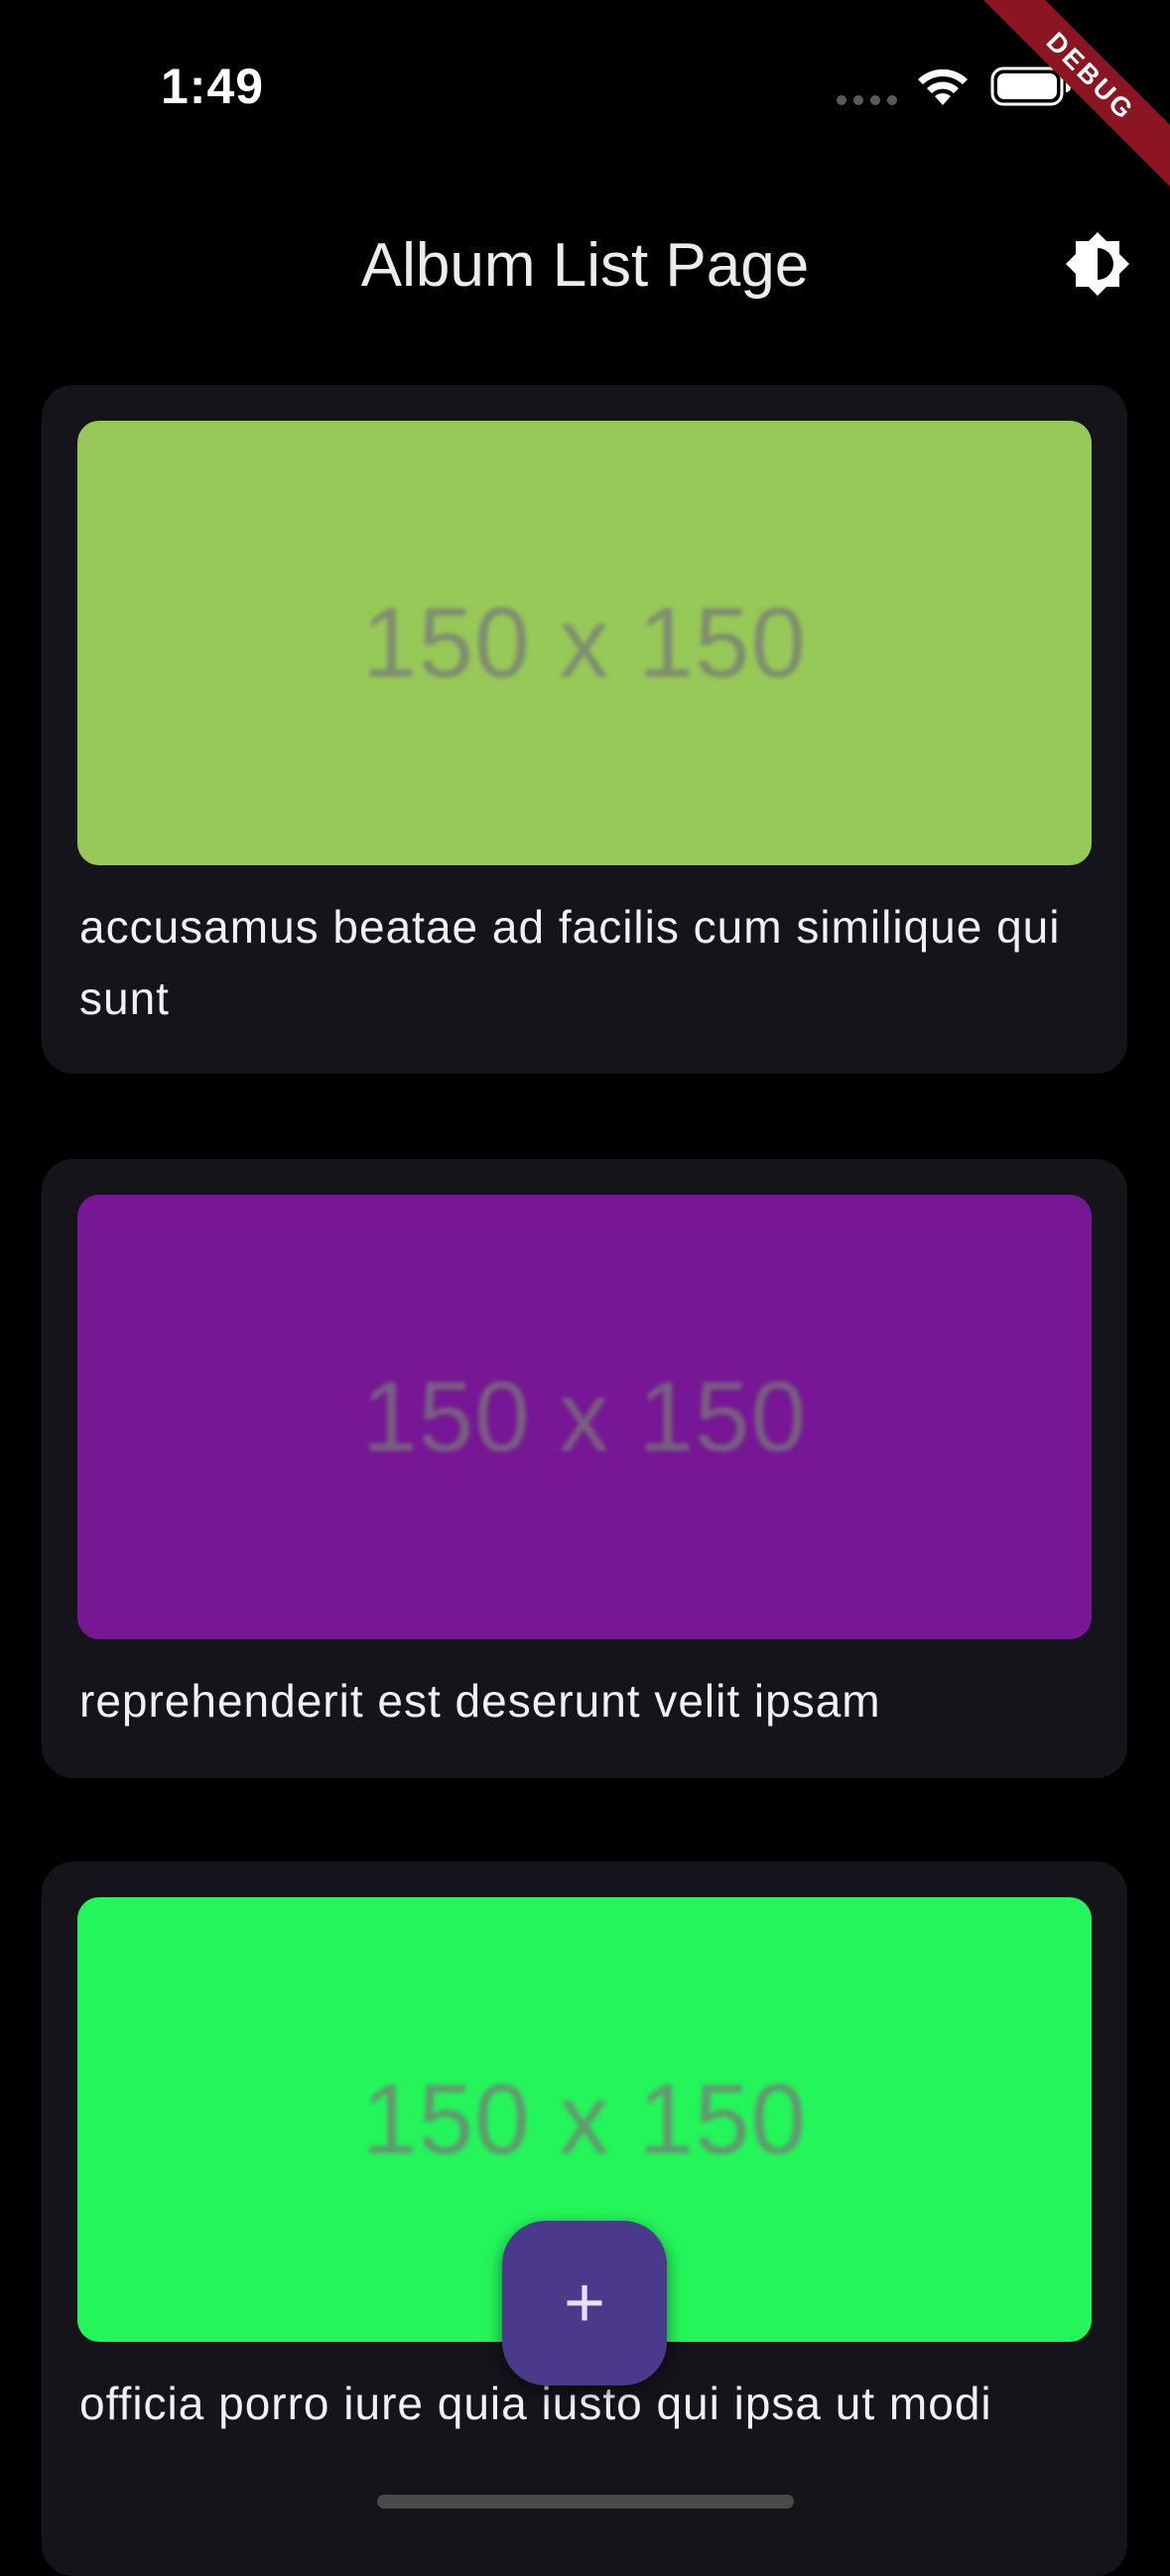 This screenshot has width=1170, height=2576. I want to click on add-album-button: +, so click(584, 2303).